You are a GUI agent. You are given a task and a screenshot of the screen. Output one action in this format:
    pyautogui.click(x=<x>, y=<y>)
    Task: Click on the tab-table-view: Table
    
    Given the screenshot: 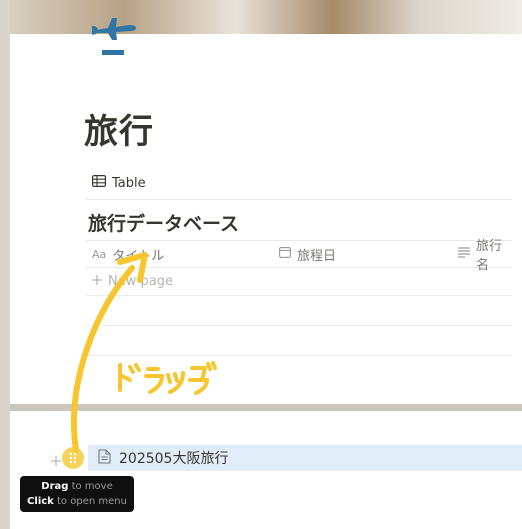 What is the action you would take?
    pyautogui.click(x=119, y=183)
    